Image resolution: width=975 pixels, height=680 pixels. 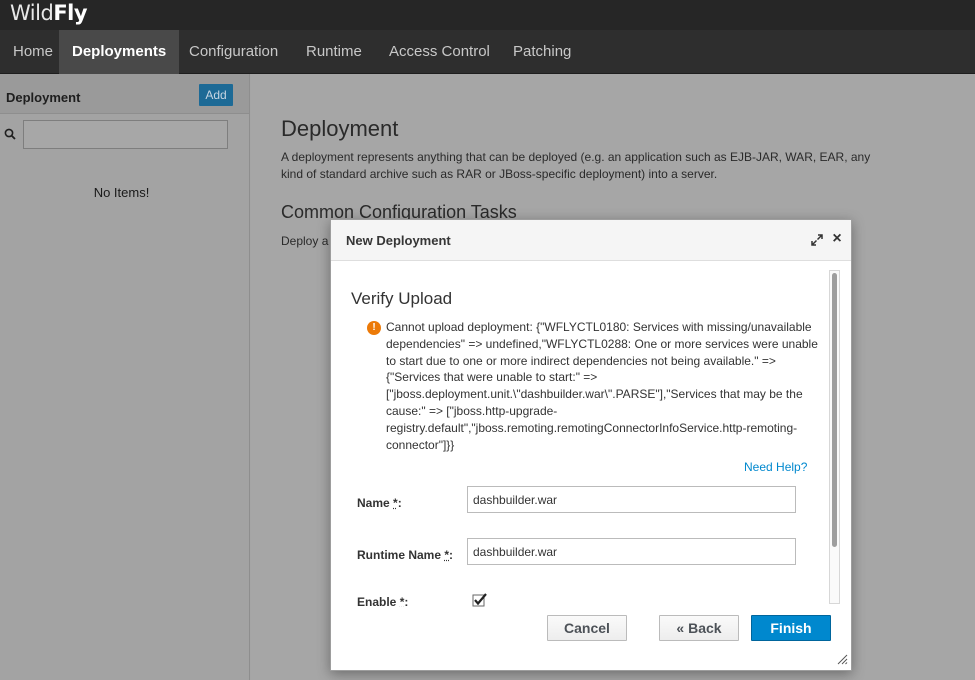 What do you see at coordinates (119, 52) in the screenshot?
I see `nav-deployments: Deployments` at bounding box center [119, 52].